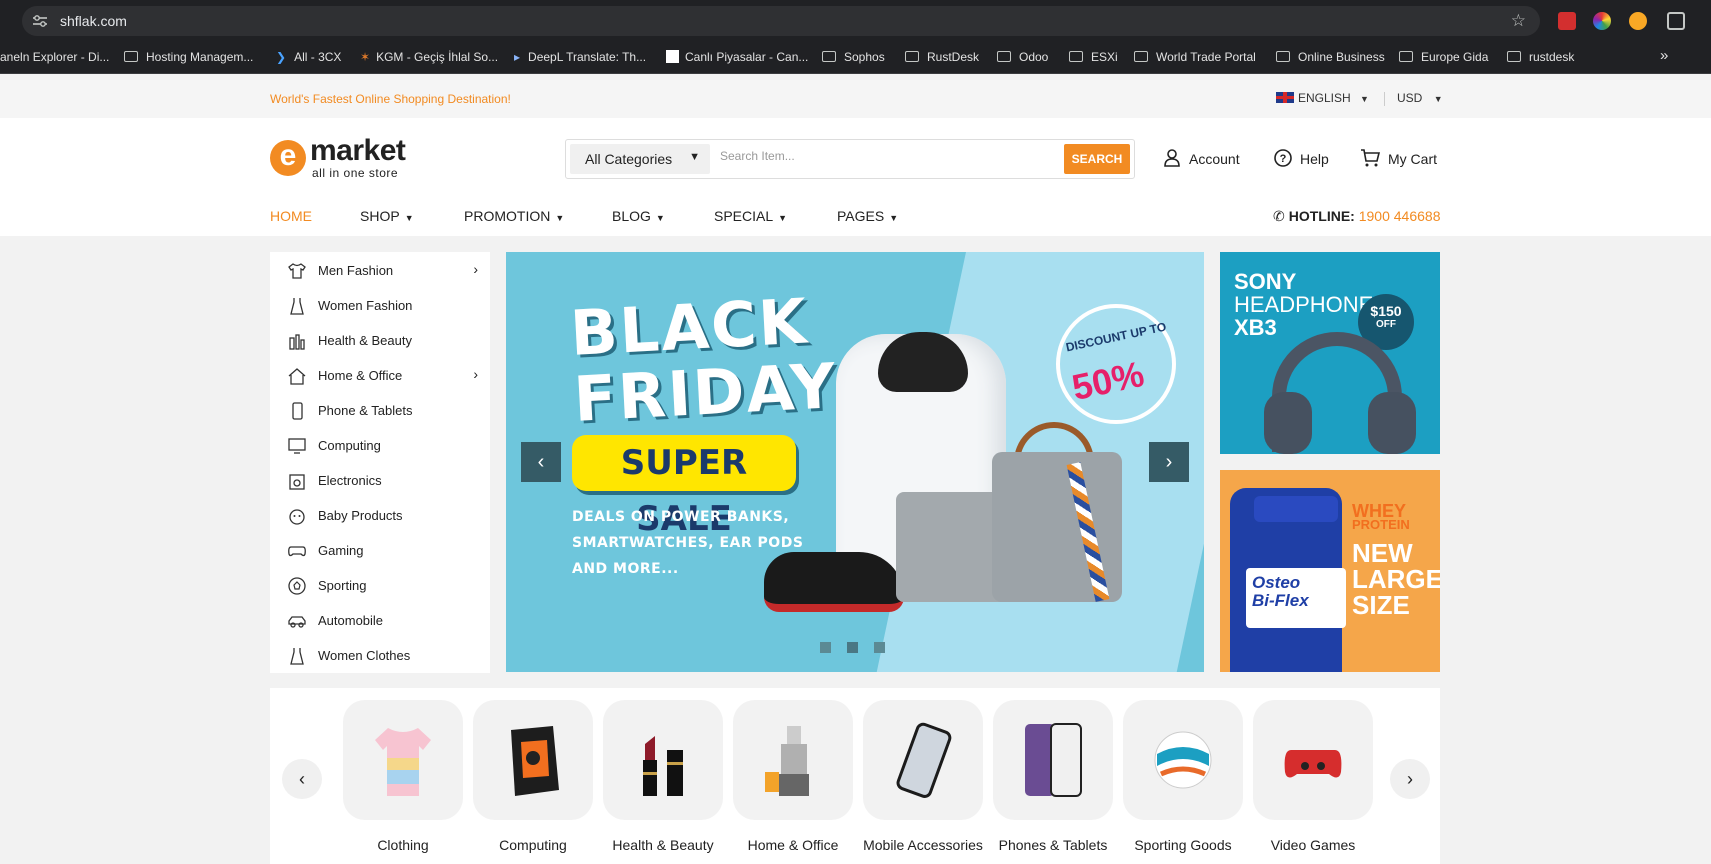 The image size is (1711, 864). What do you see at coordinates (383, 520) in the screenshot?
I see `sidebar-item-baby-products: Baby Products` at bounding box center [383, 520].